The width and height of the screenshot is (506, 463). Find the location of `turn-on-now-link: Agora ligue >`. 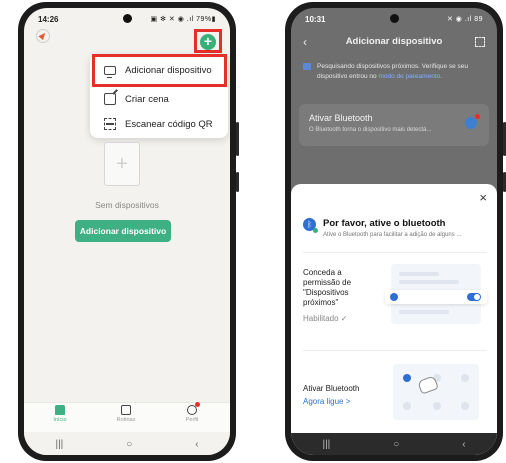

turn-on-now-link: Agora ligue > is located at coordinates (326, 401).